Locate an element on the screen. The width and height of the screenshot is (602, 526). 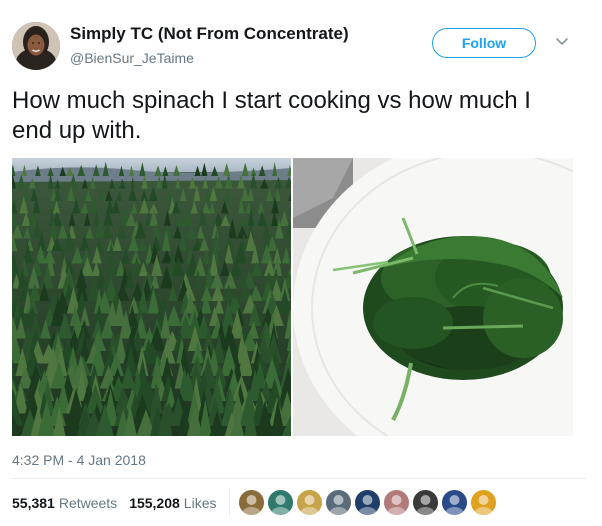
likers-avatars is located at coordinates (364, 502).